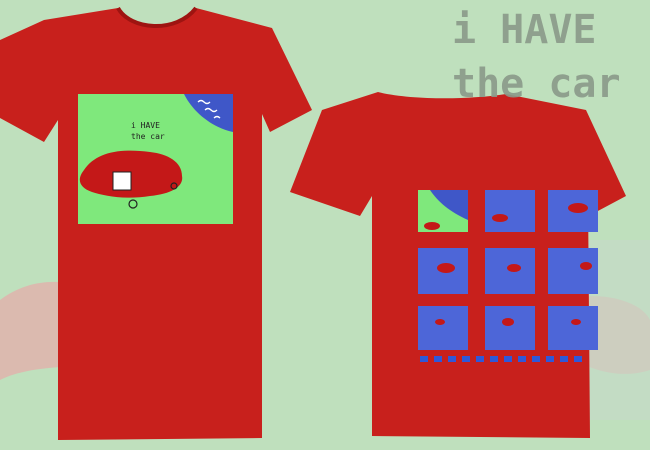 The height and width of the screenshot is (450, 650). What do you see at coordinates (536, 84) in the screenshot?
I see `background-caption-line2: the car` at bounding box center [536, 84].